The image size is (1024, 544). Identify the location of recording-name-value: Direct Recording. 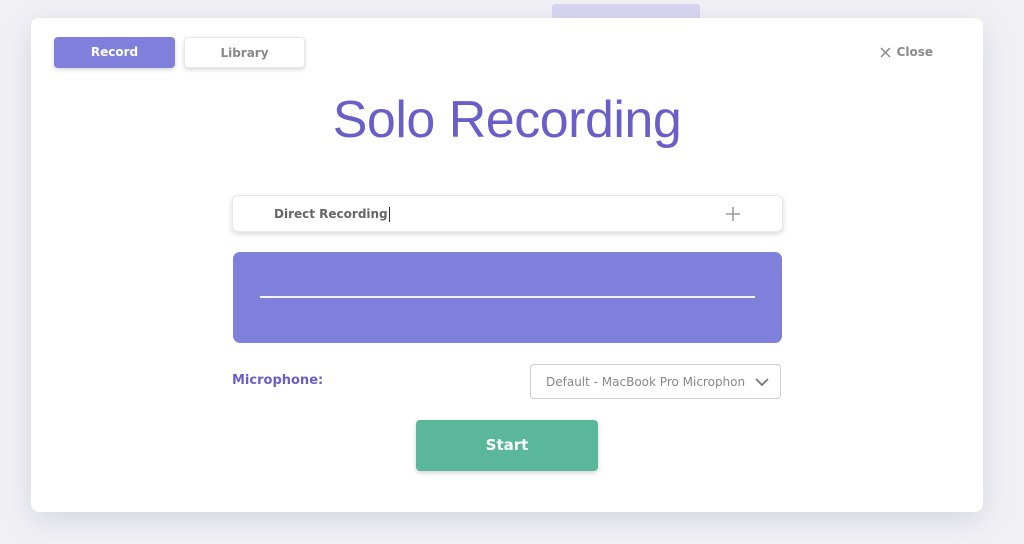
(332, 214).